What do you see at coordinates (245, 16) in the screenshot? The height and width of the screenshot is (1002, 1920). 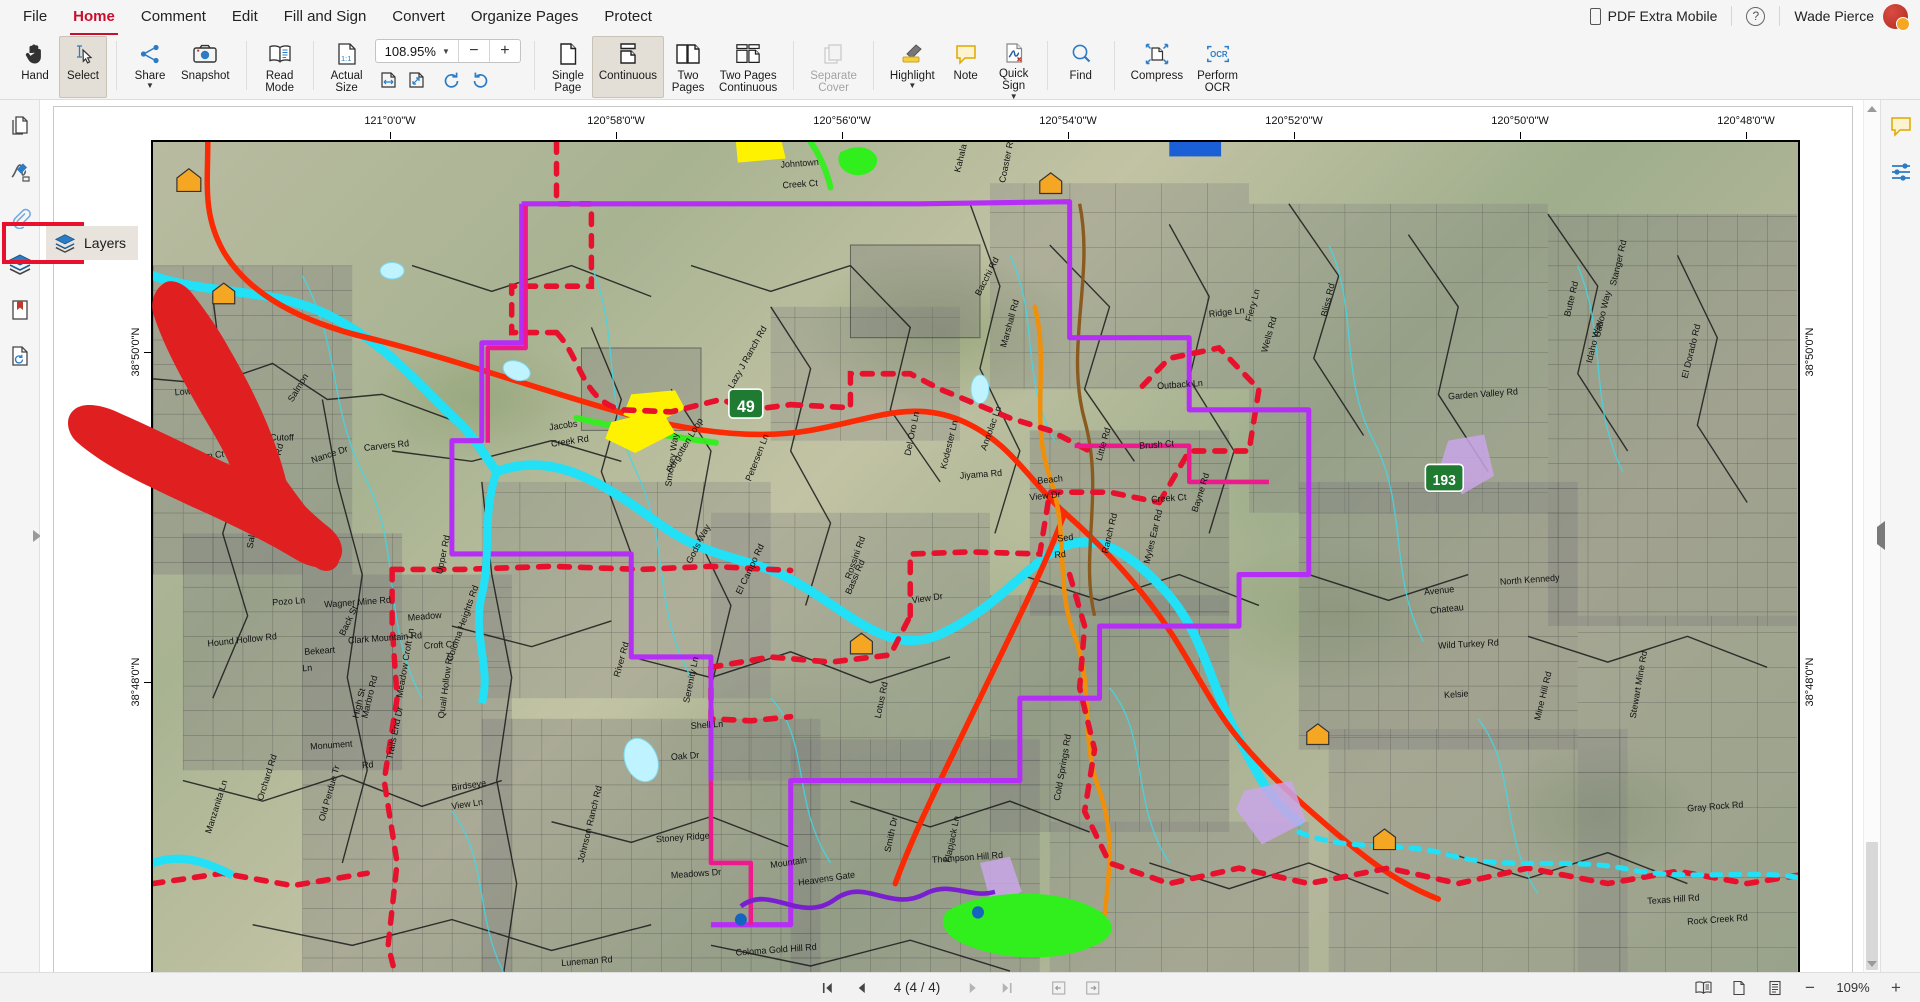 I see `menu-item-edit: Edit` at bounding box center [245, 16].